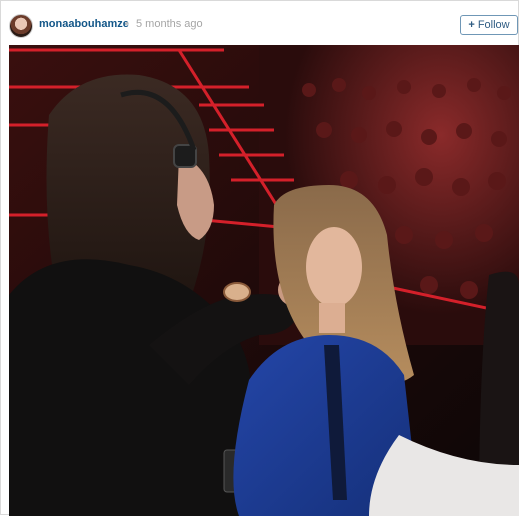  Describe the element at coordinates (237, 292) in the screenshot. I see `compact-powder` at that location.